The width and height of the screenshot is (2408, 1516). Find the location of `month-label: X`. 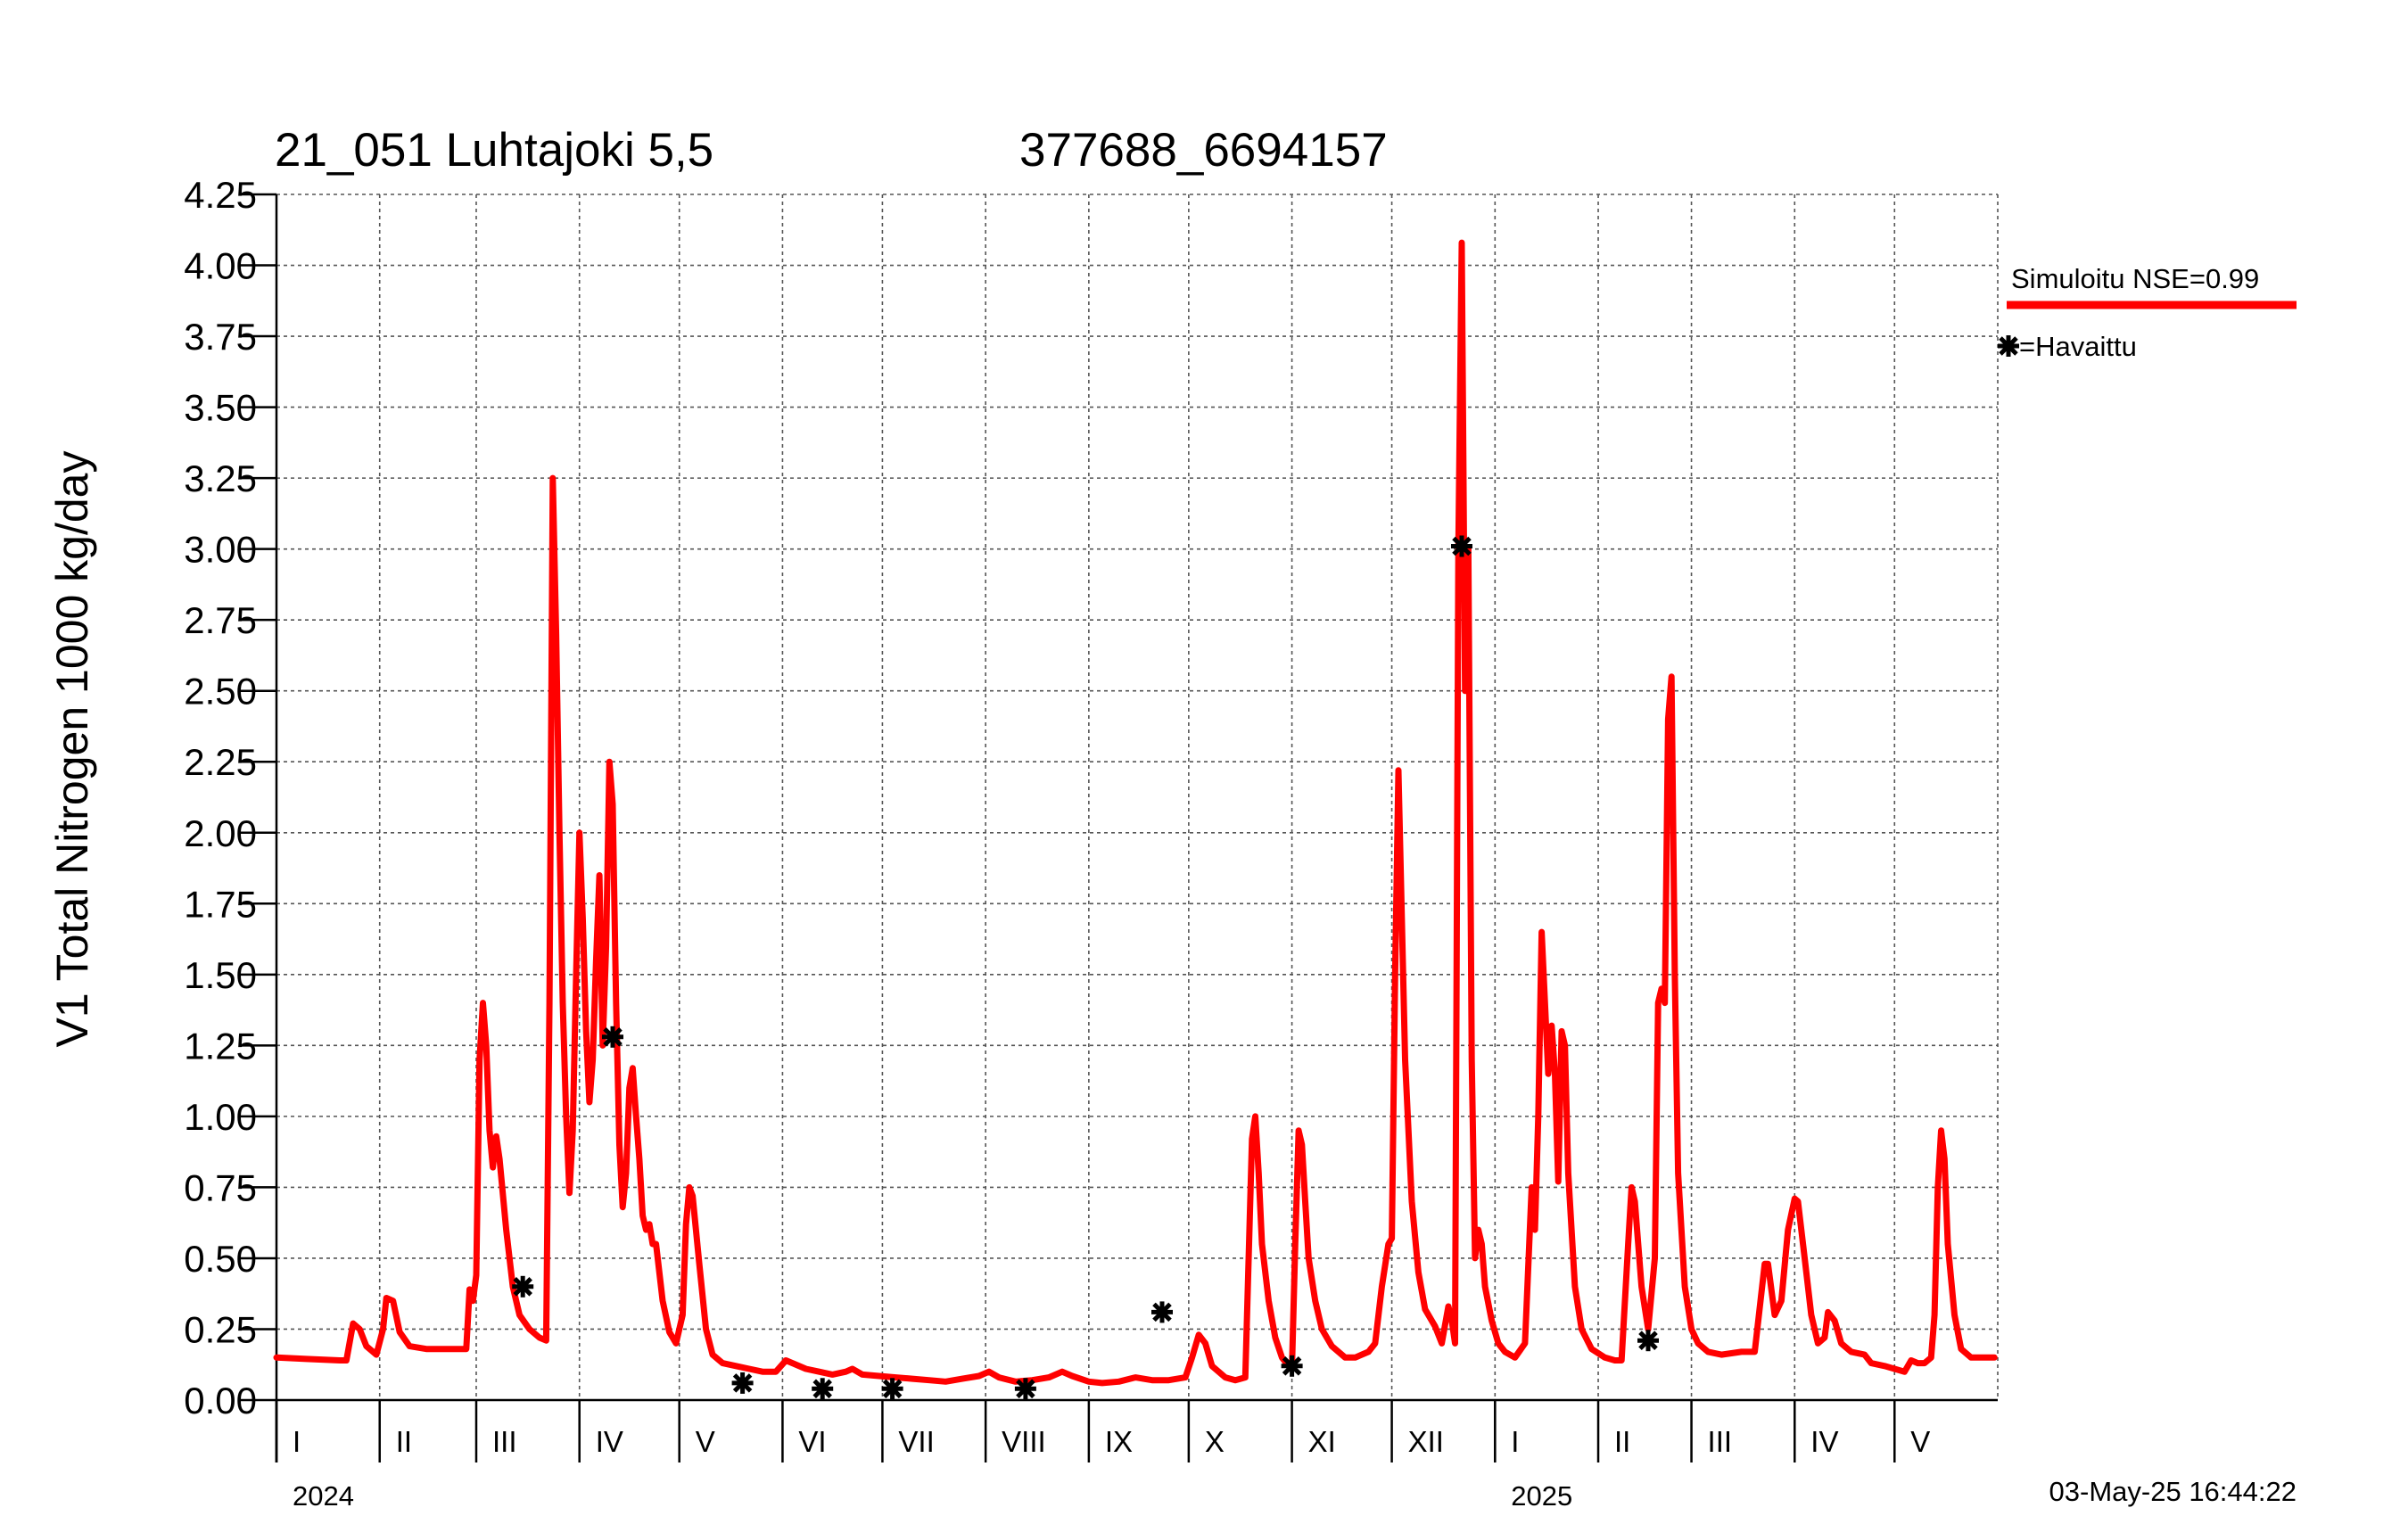

month-label: X is located at coordinates (1215, 1441).